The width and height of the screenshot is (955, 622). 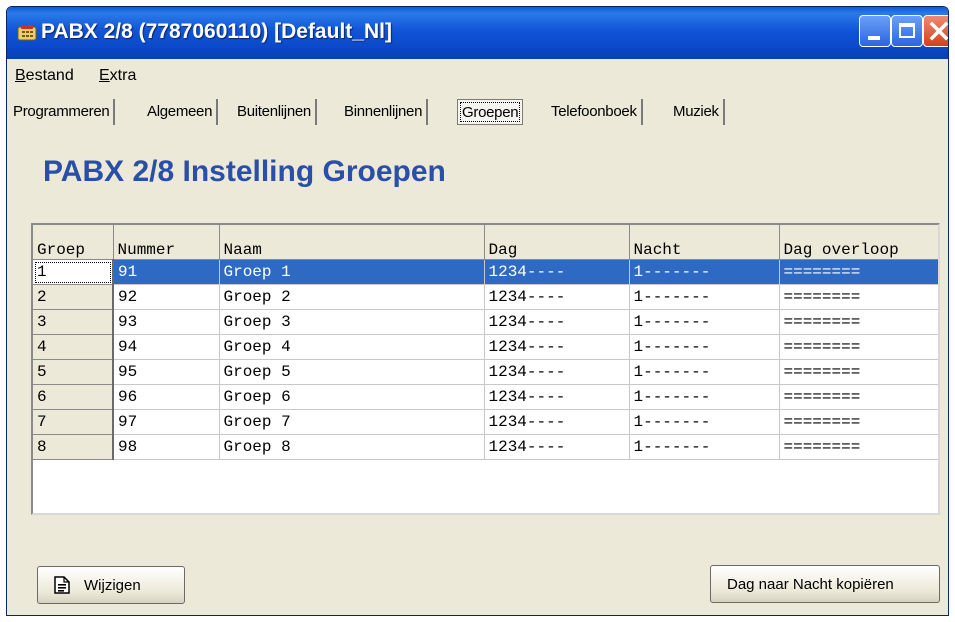 I want to click on tab-telefoonboek: Telefoonboek, so click(x=595, y=112).